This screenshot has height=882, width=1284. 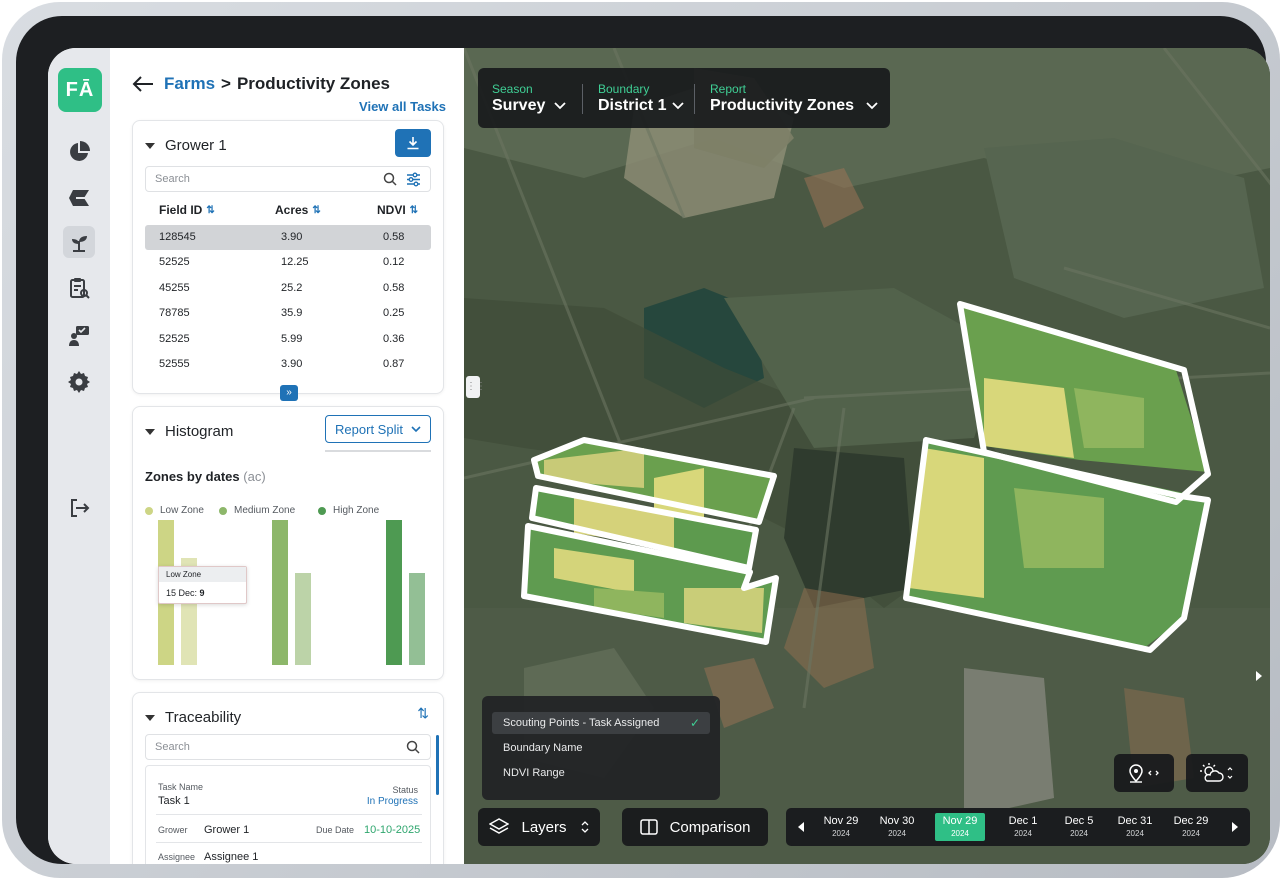 What do you see at coordinates (288, 313) in the screenshot?
I see `table-row: 78785 35.9 0.25` at bounding box center [288, 313].